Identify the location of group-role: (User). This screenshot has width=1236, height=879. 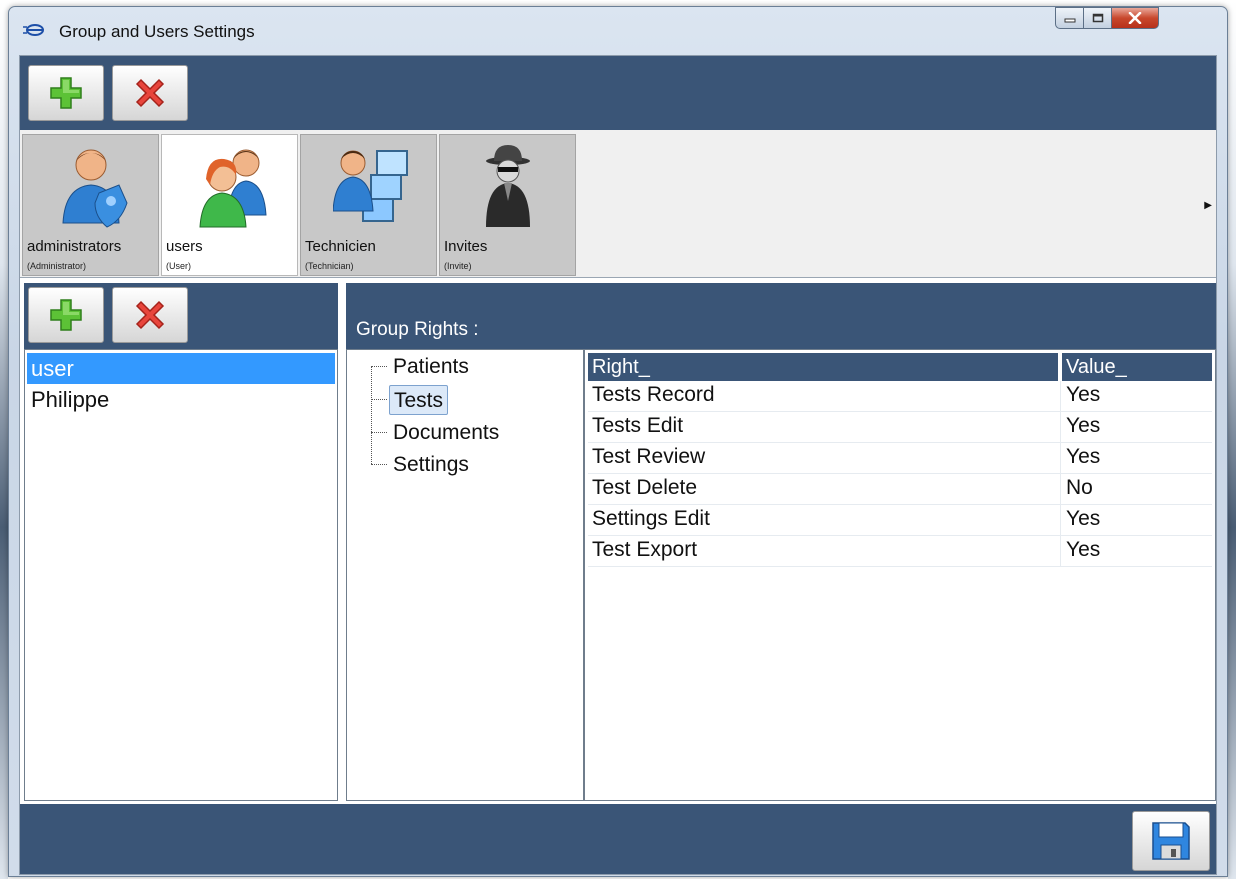
(178, 266).